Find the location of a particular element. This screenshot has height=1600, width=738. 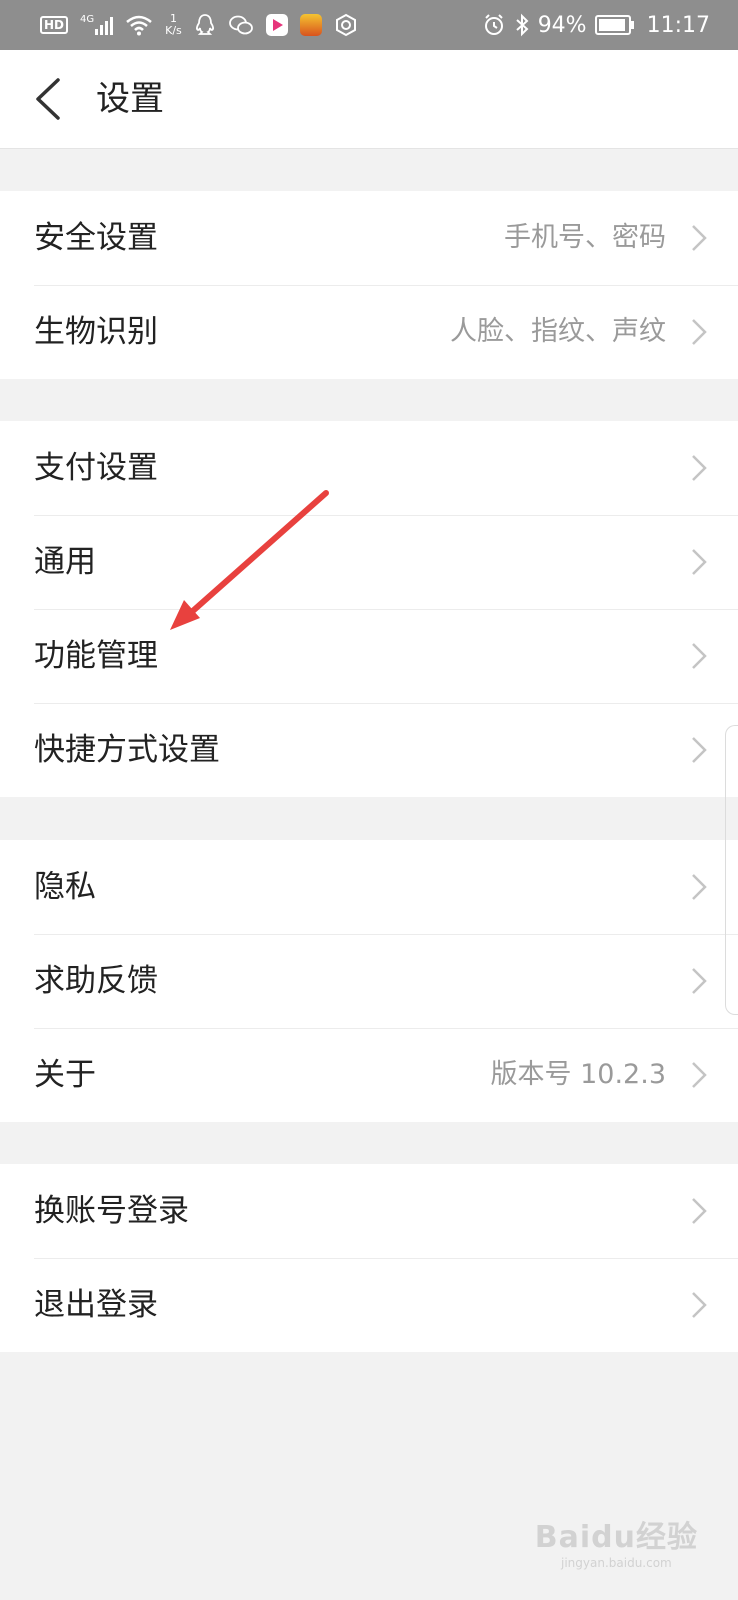

watermark-sub: jingyan.baidu.com is located at coordinates (616, 1563).